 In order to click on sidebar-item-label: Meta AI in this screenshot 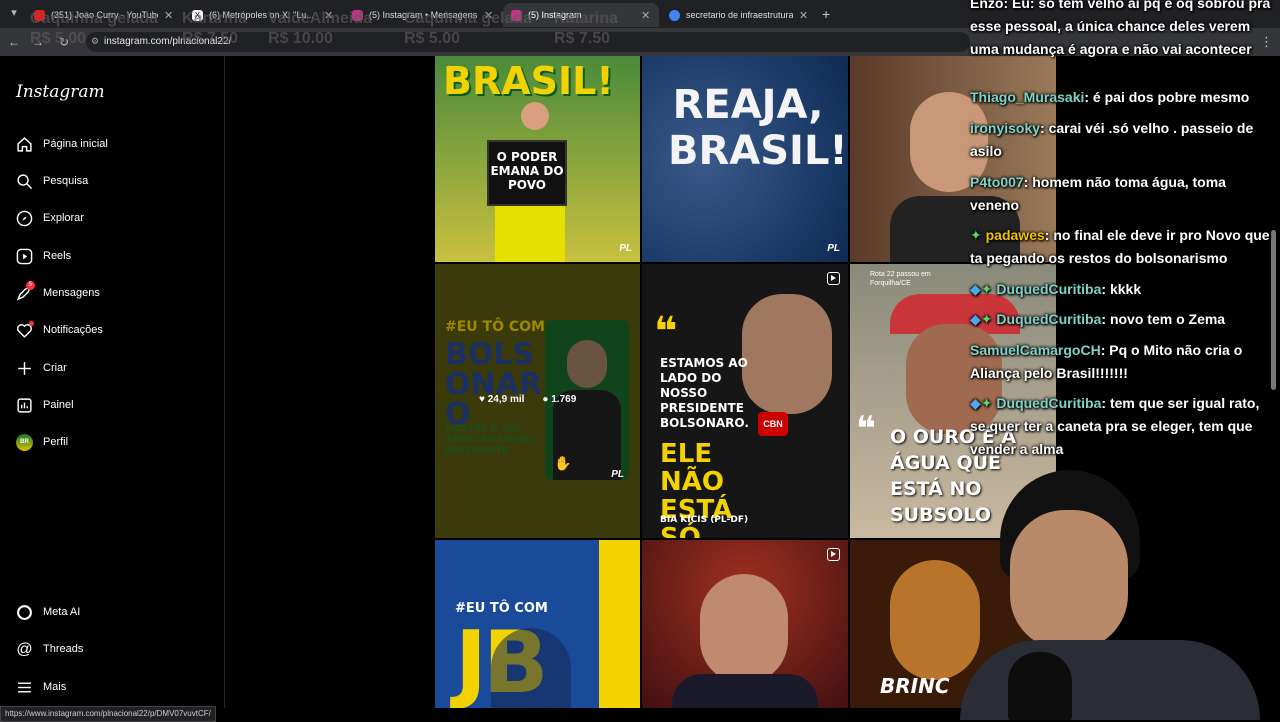, I will do `click(62, 612)`.